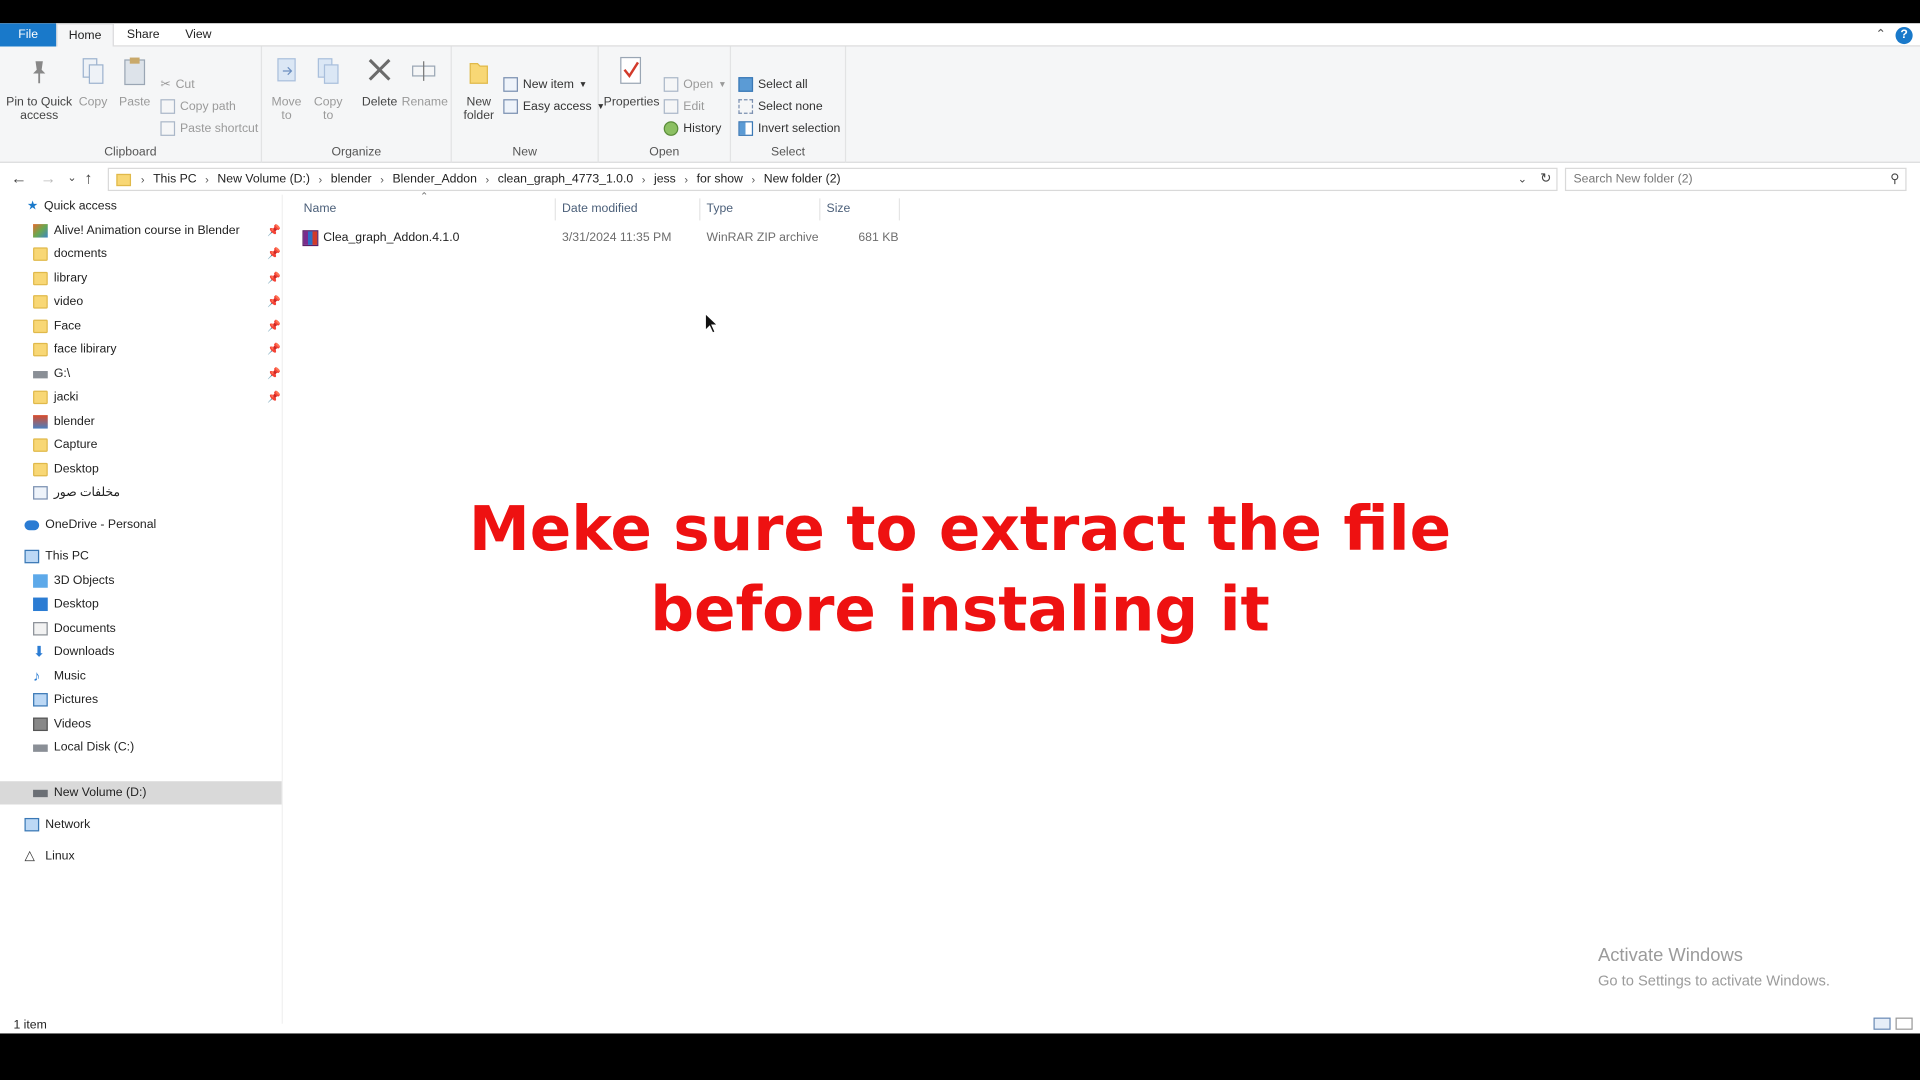  I want to click on tab-file: File, so click(28, 35).